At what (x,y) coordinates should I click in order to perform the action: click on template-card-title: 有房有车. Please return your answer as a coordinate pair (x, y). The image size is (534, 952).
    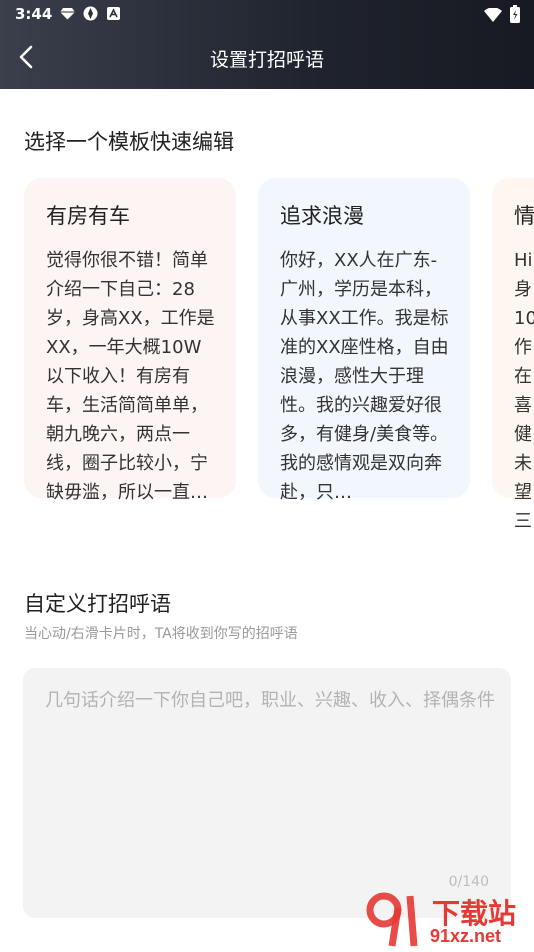
    Looking at the image, I should click on (88, 216).